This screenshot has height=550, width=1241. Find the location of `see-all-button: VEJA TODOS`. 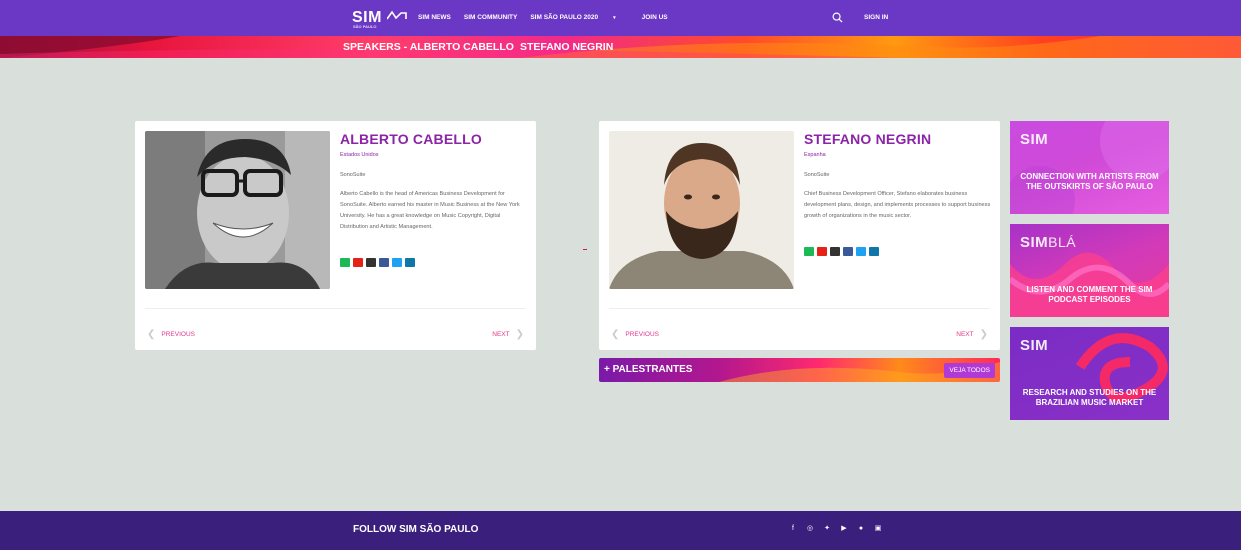

see-all-button: VEJA TODOS is located at coordinates (969, 370).